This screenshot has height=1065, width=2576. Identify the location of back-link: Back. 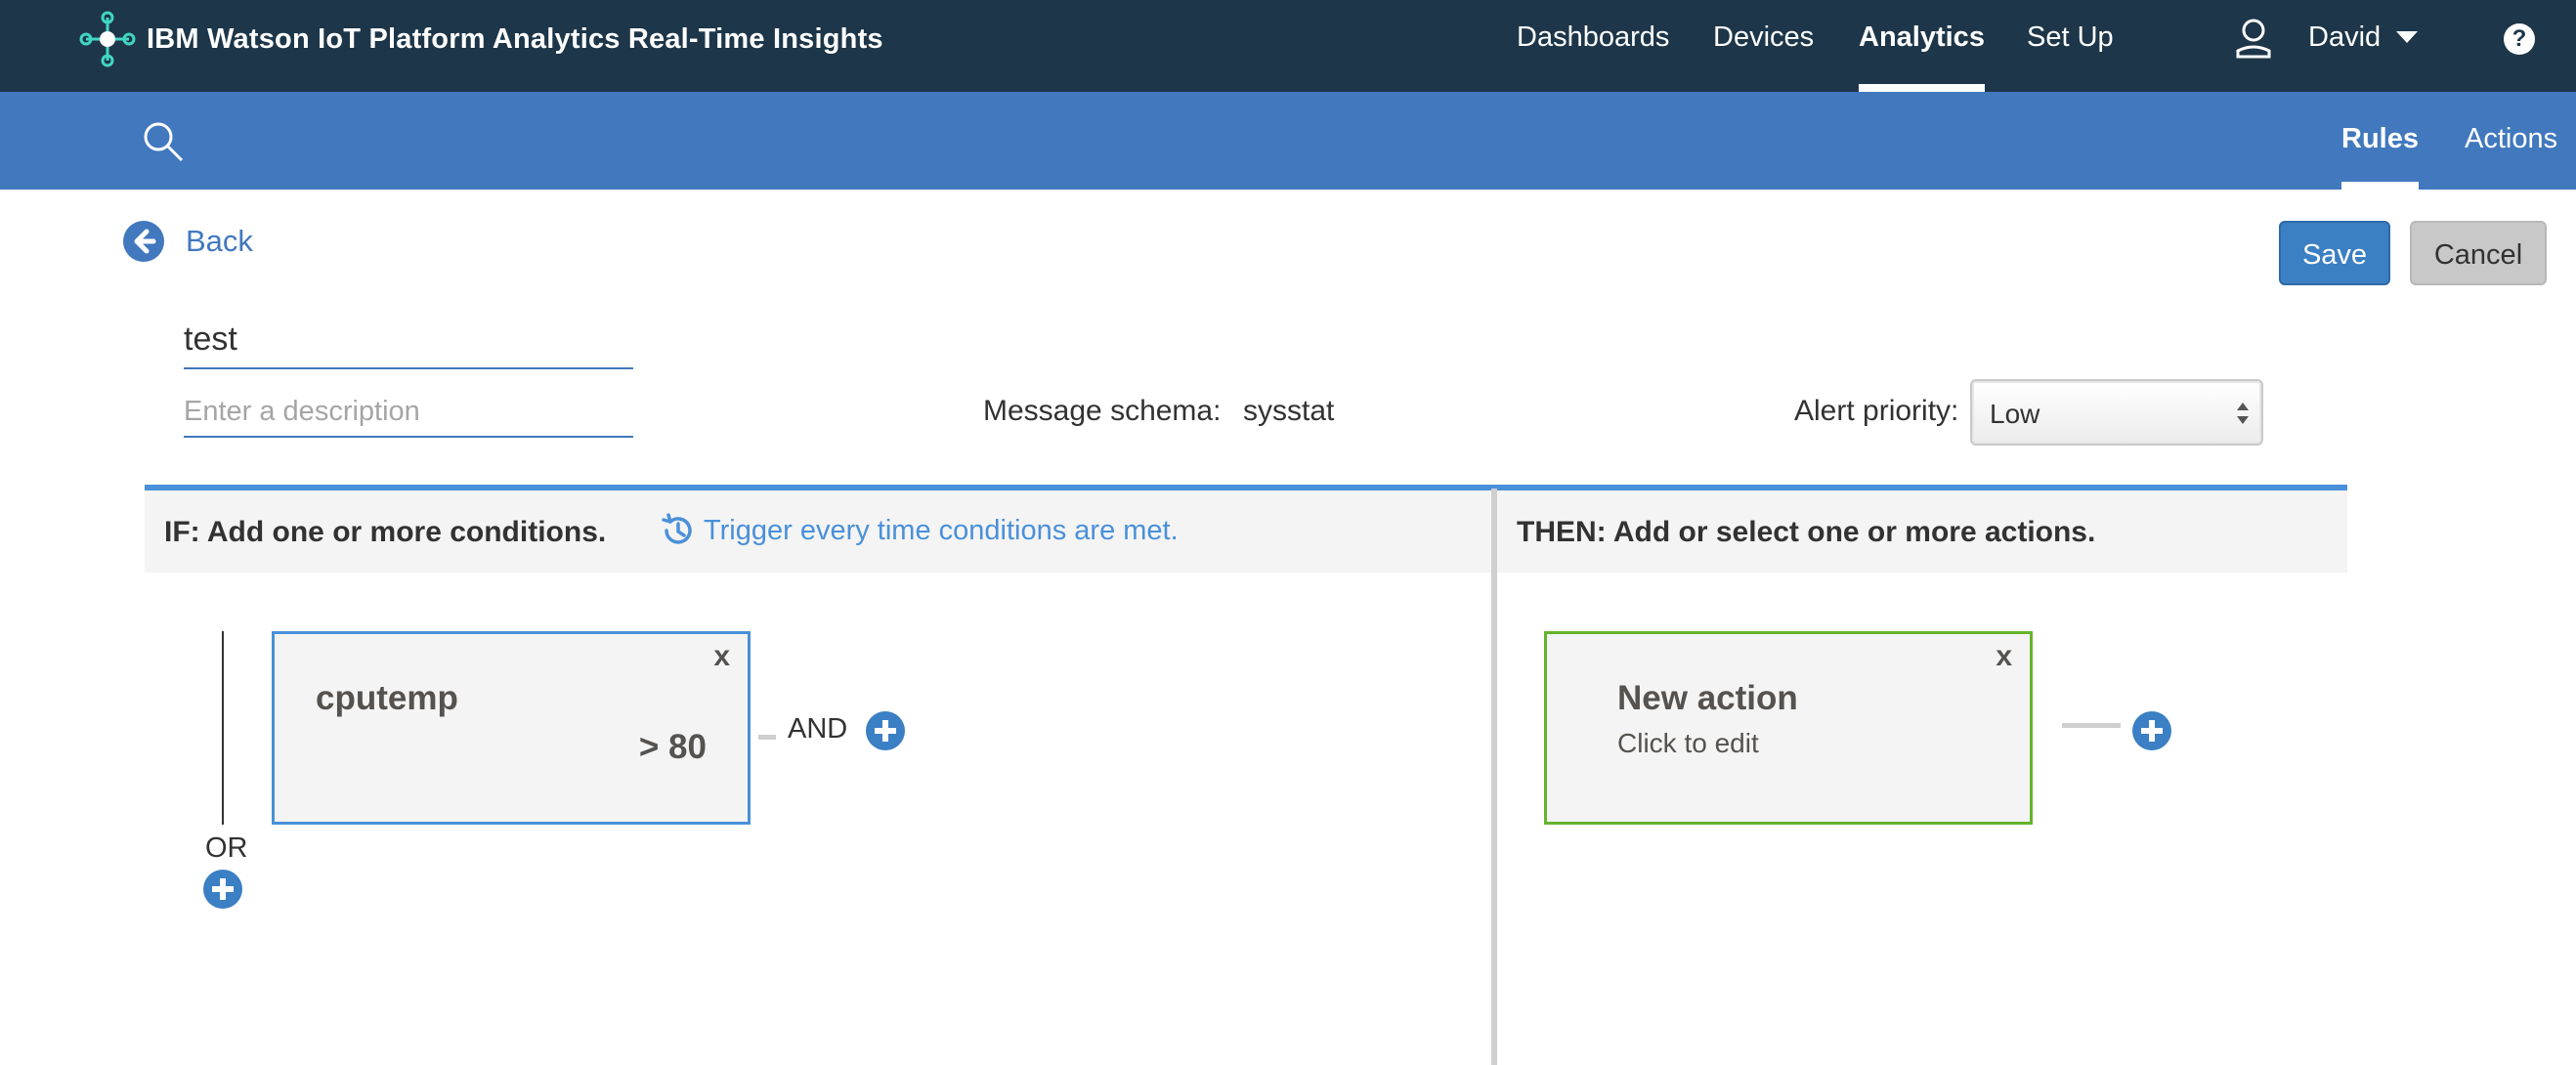
(188, 241).